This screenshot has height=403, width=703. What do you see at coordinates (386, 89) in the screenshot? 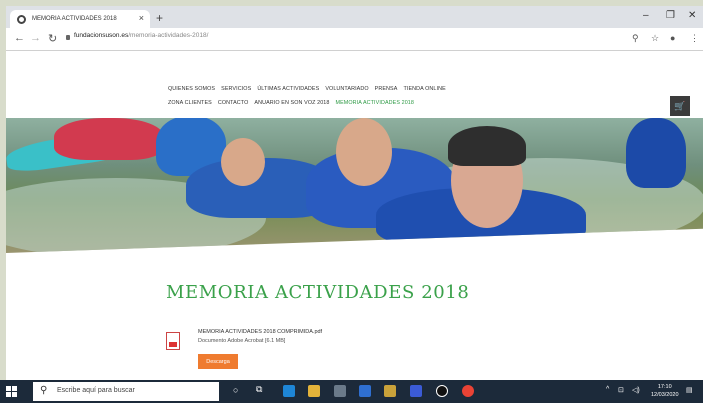
I see `nav-item-prensa: PRENSA` at bounding box center [386, 89].